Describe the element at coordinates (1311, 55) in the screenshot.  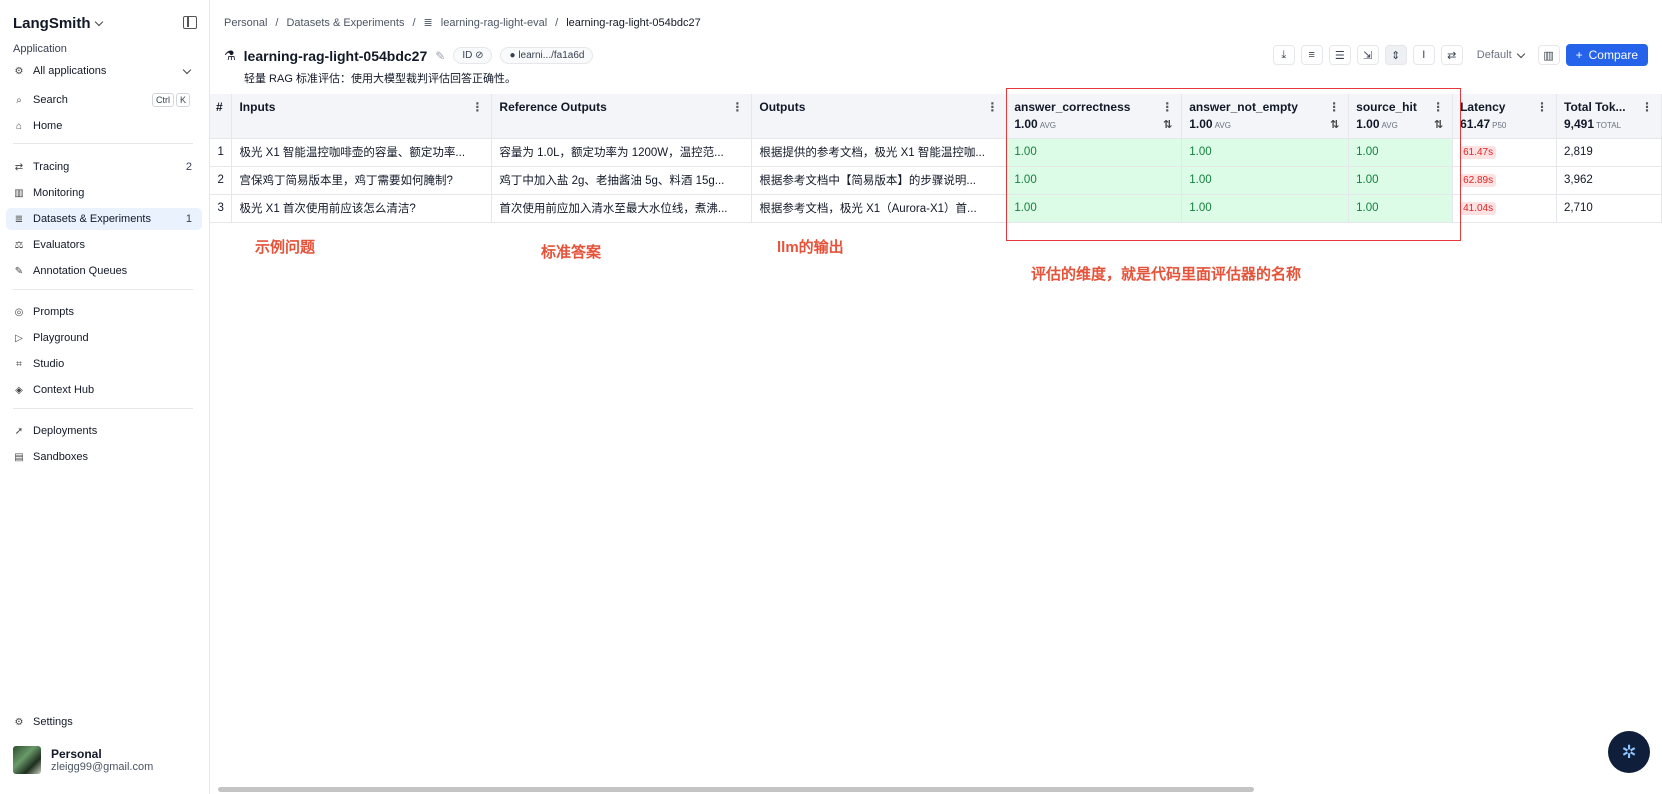
I see `filter-icon: ≡` at that location.